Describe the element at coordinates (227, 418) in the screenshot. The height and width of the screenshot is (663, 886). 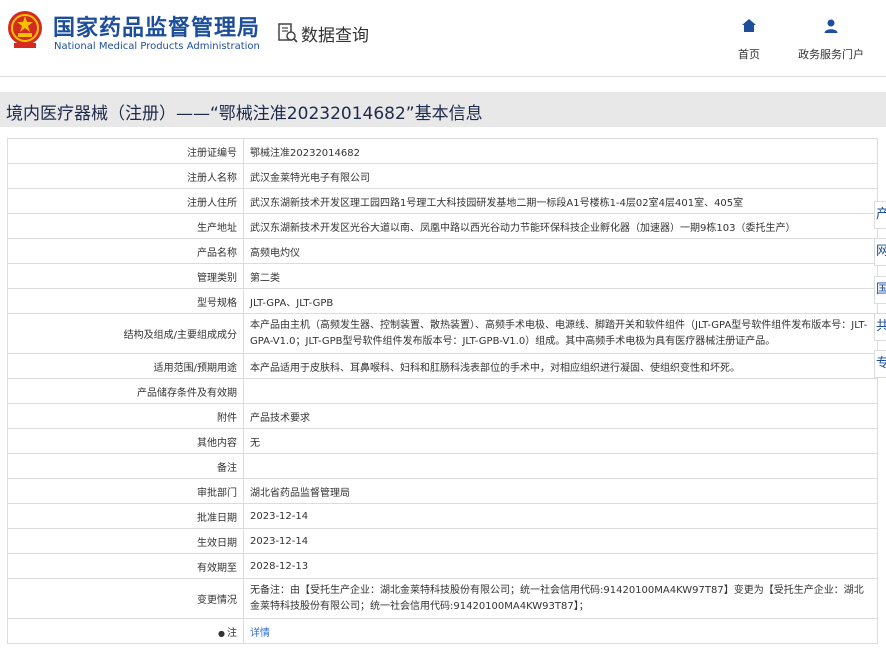
I see `row-label-text: 附件` at that location.